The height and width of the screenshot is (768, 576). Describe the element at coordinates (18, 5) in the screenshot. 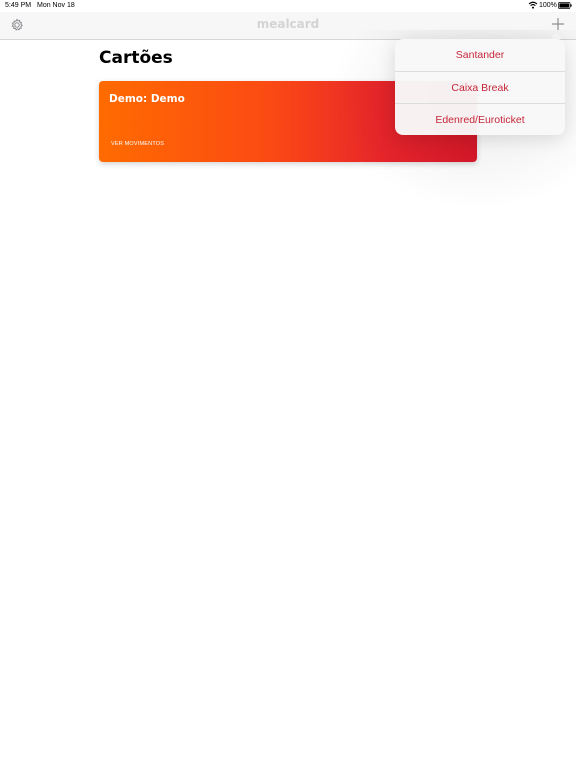

I see `status-time: 5:49 PM` at that location.